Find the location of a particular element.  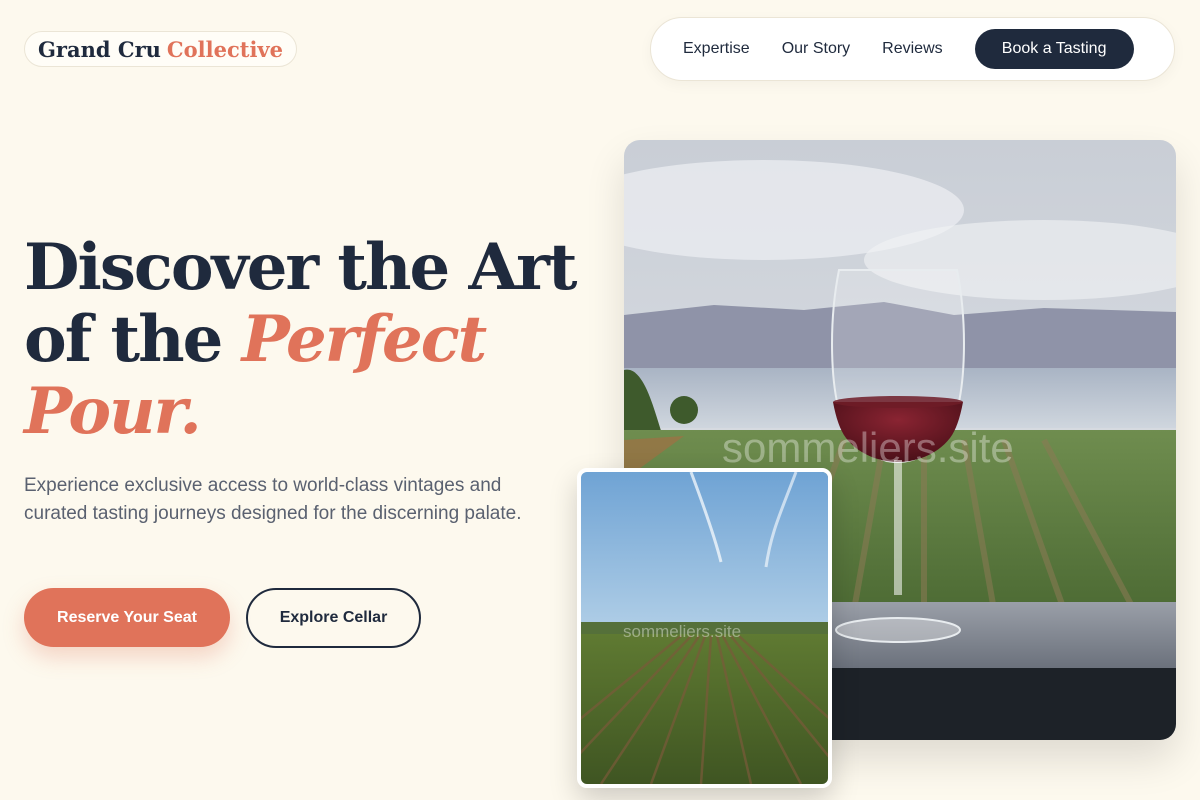

inset-photo-watermark: sommeliers.site is located at coordinates (682, 631).